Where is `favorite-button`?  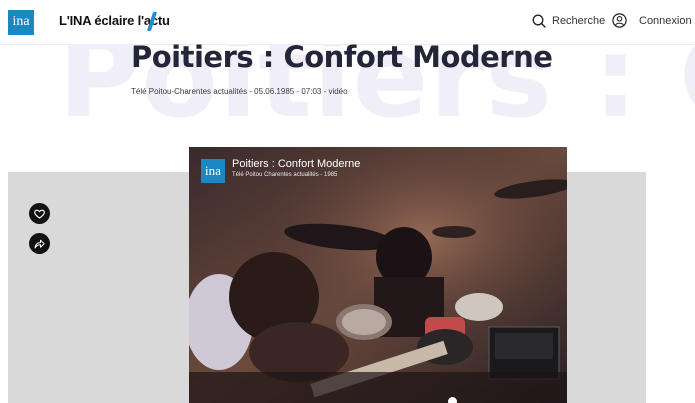
favorite-button is located at coordinates (39, 213).